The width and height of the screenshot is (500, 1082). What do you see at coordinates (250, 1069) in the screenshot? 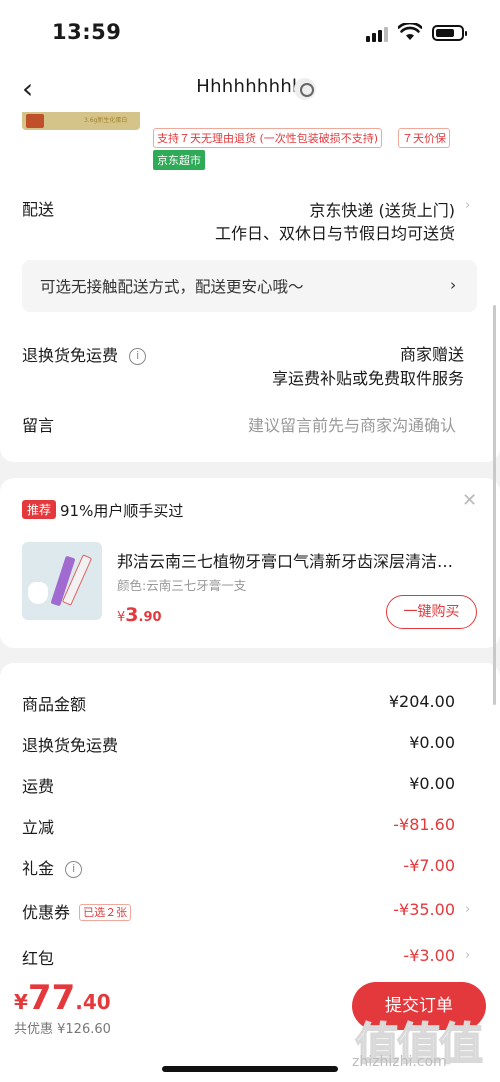
I see `home-indicator` at bounding box center [250, 1069].